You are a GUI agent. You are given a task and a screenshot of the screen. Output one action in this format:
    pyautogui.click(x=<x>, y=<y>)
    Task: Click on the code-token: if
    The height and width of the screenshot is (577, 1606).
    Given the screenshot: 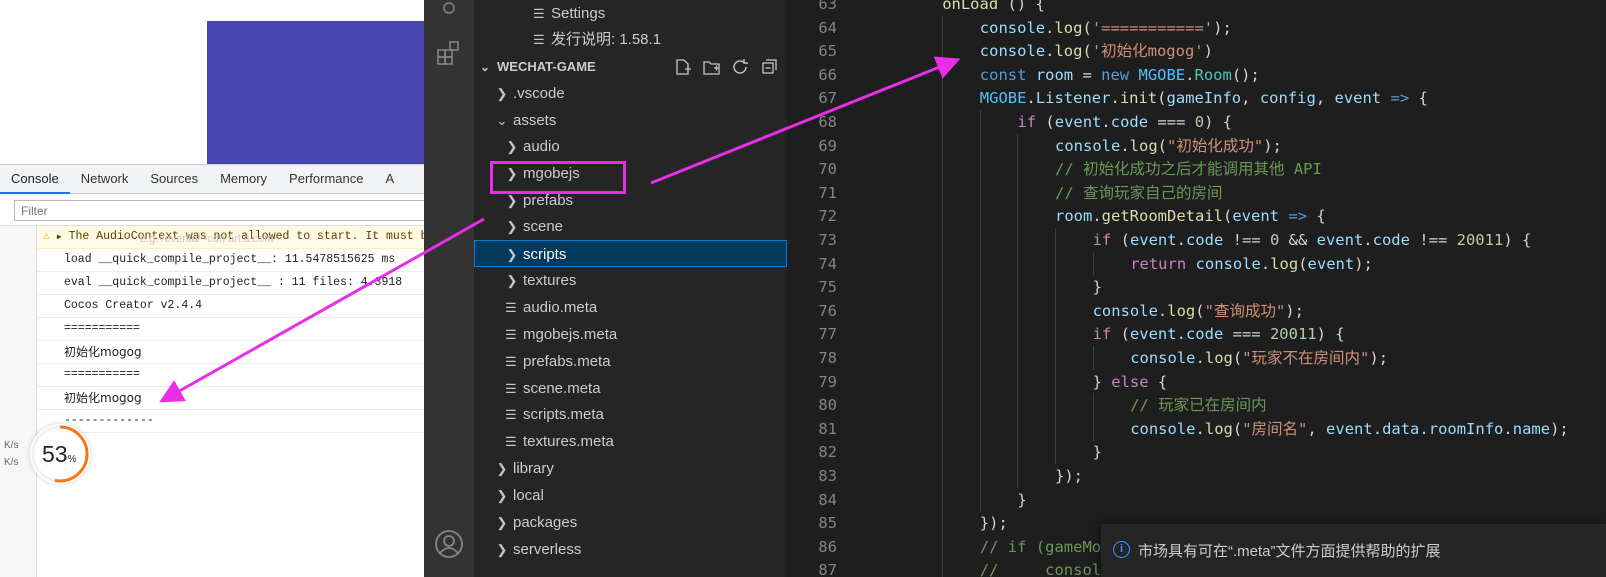 What is the action you would take?
    pyautogui.click(x=1102, y=240)
    